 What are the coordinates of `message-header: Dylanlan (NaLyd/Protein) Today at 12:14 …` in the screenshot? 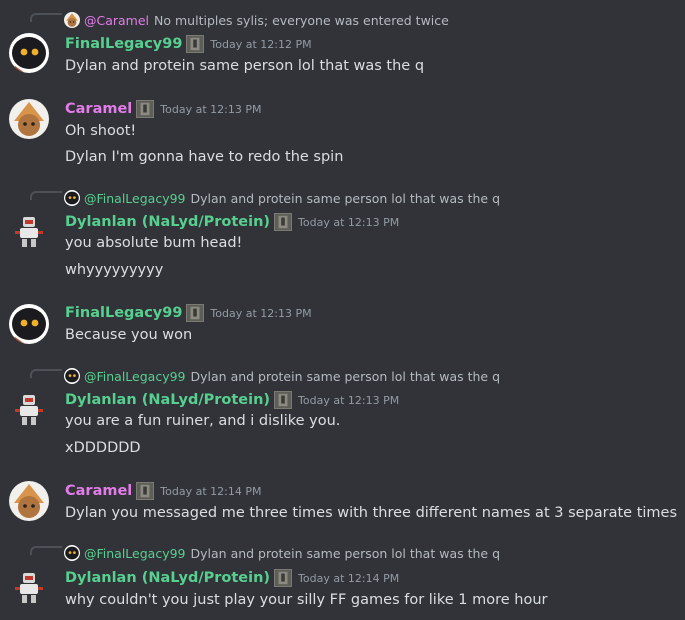 It's located at (232, 578).